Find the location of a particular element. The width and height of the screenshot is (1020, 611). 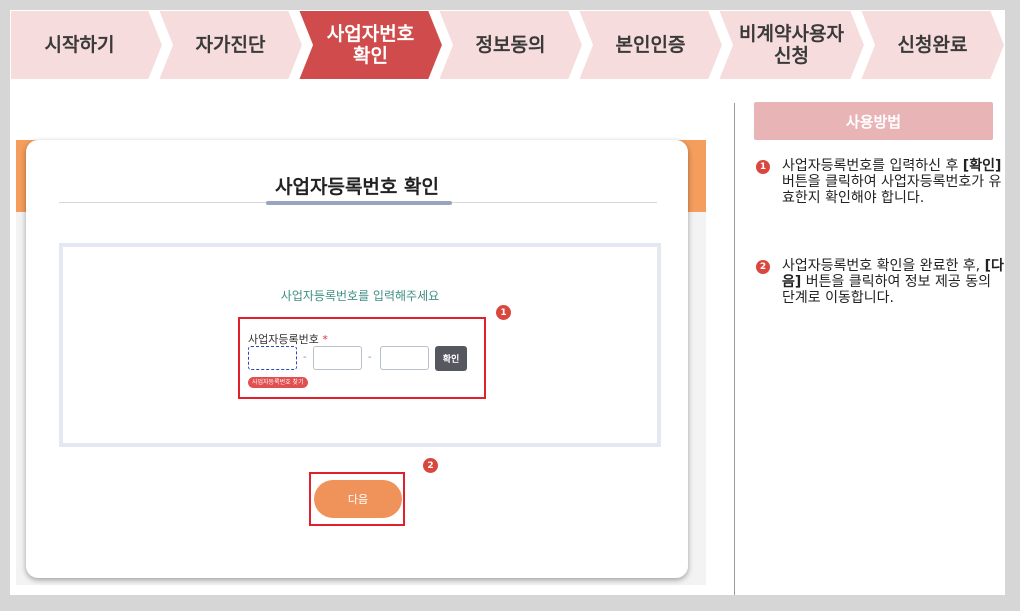

step-label-4: 정보동의 is located at coordinates (510, 45).